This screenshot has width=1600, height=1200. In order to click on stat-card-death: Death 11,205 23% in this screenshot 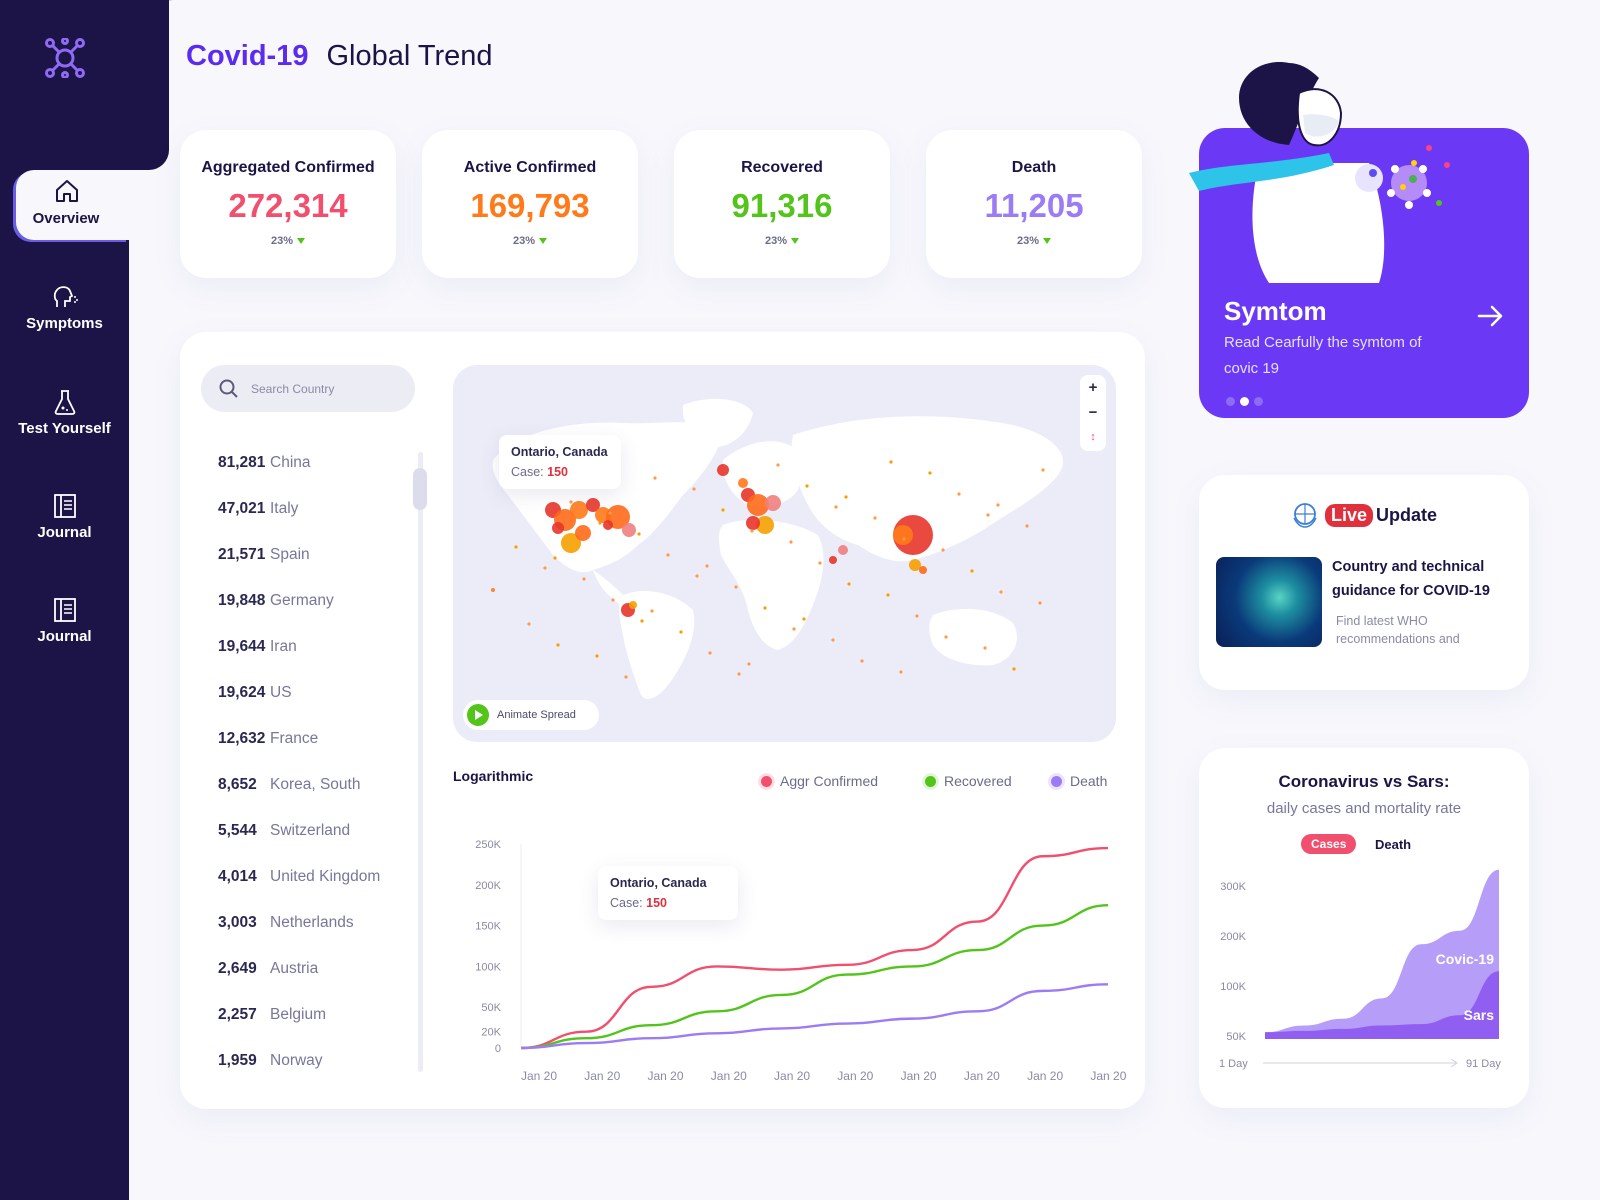, I will do `click(1034, 204)`.